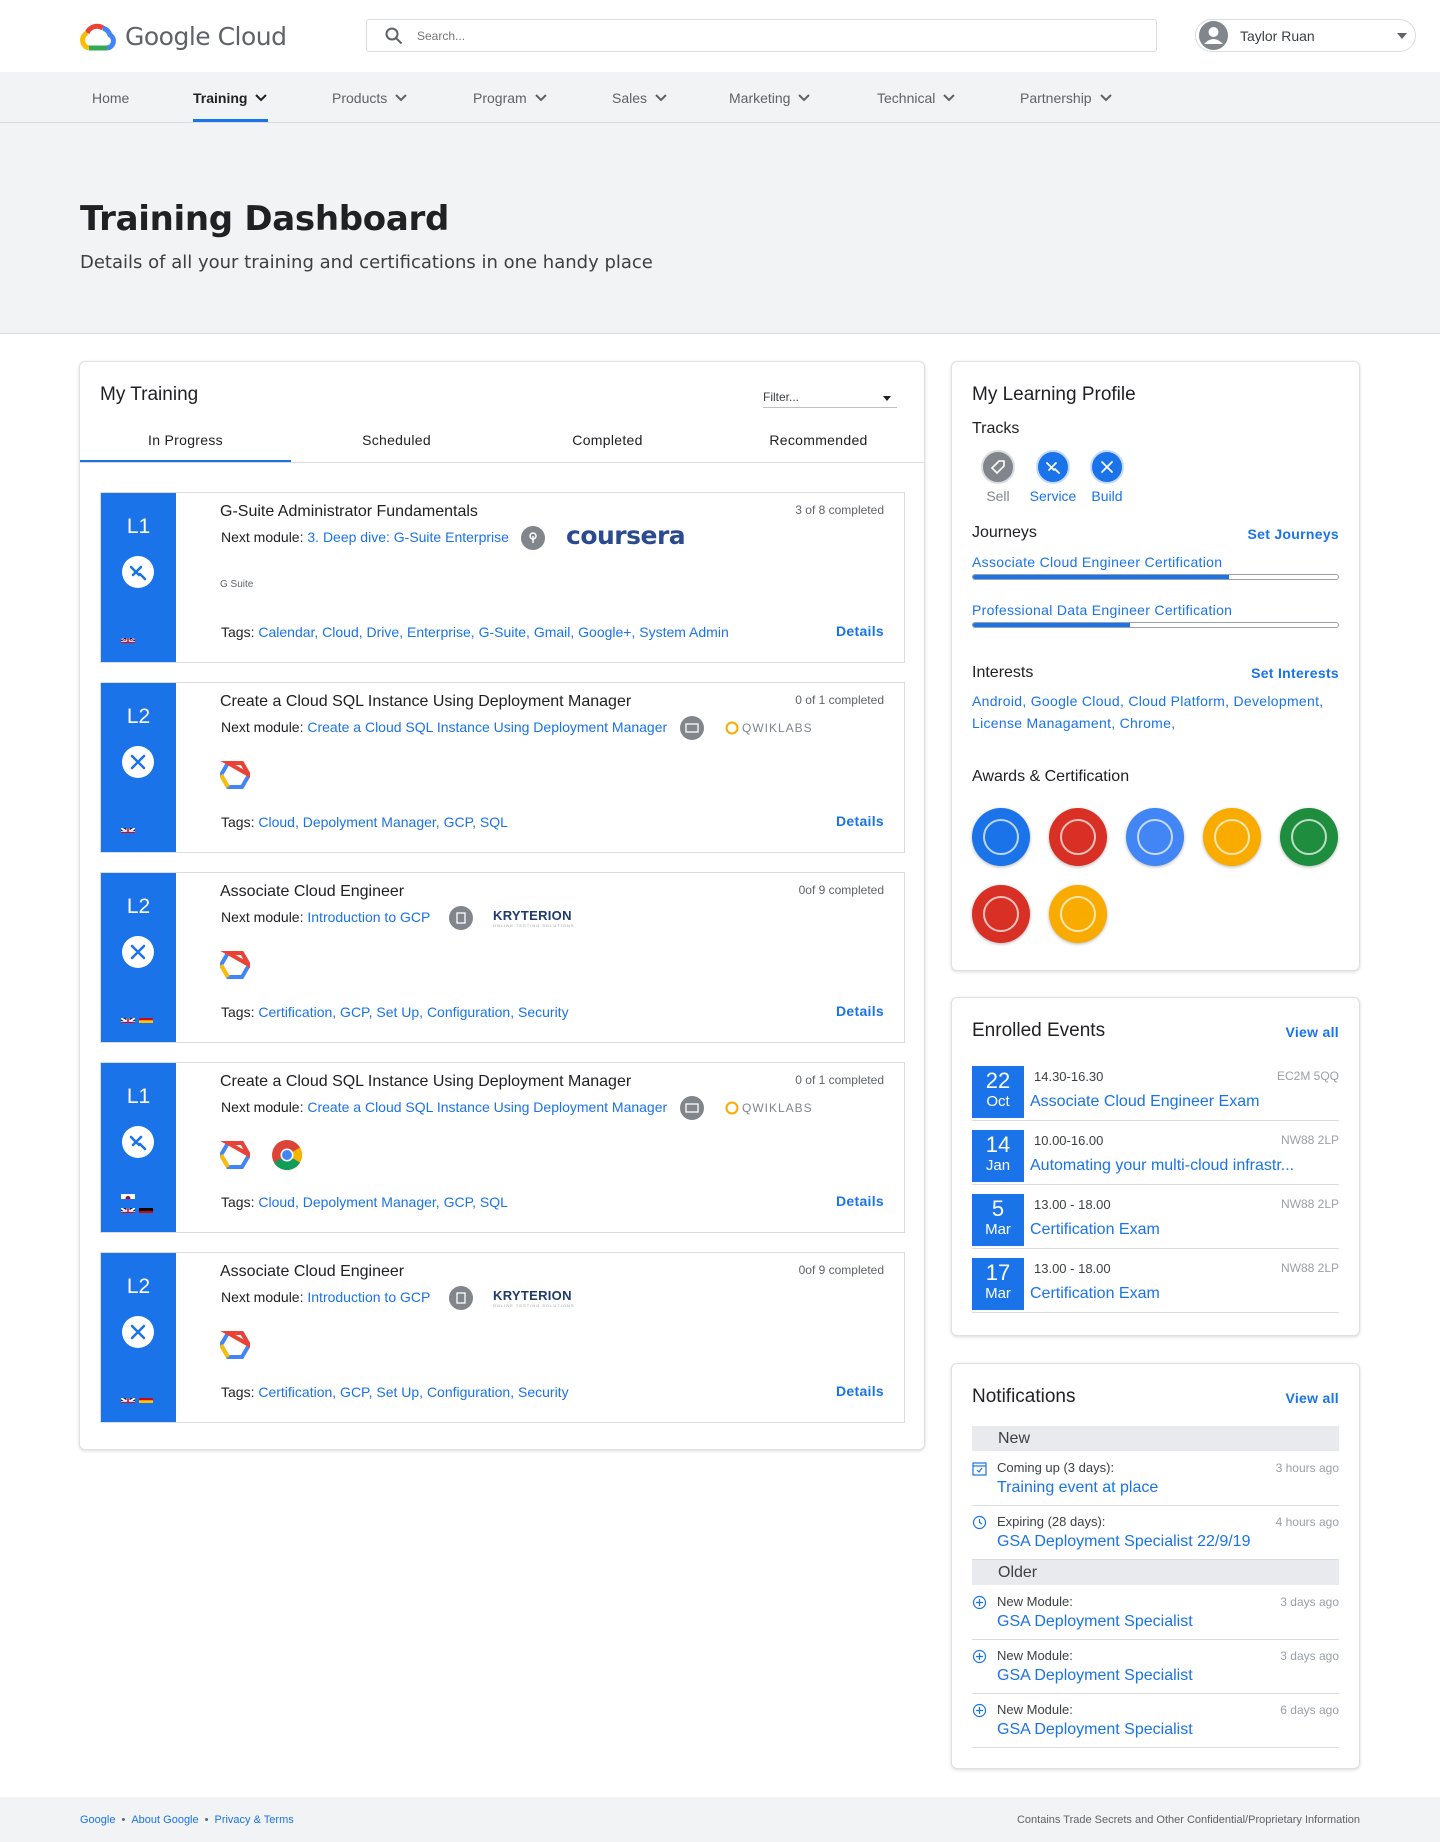 The height and width of the screenshot is (1842, 1440). I want to click on provider-logo: QWIKLABS, so click(769, 1108).